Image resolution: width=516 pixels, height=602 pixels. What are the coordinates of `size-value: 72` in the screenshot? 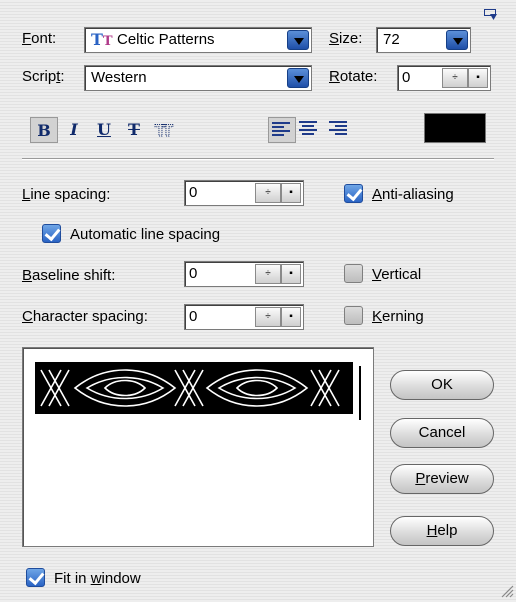 It's located at (391, 39).